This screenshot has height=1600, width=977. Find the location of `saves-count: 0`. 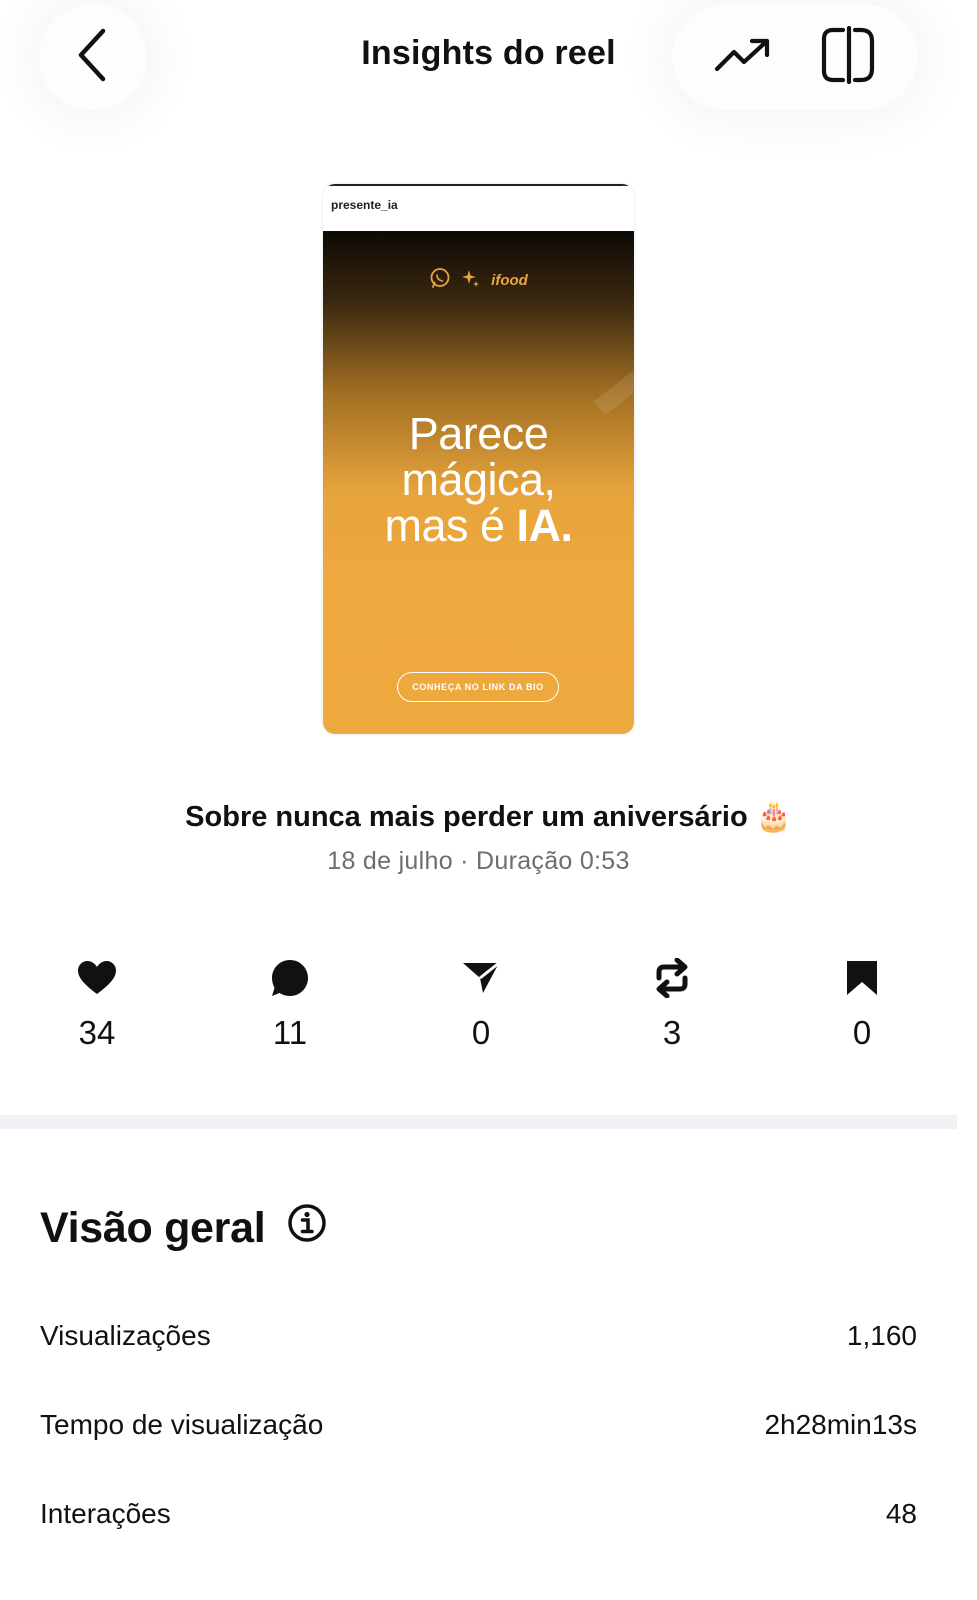

saves-count: 0 is located at coordinates (862, 1032).